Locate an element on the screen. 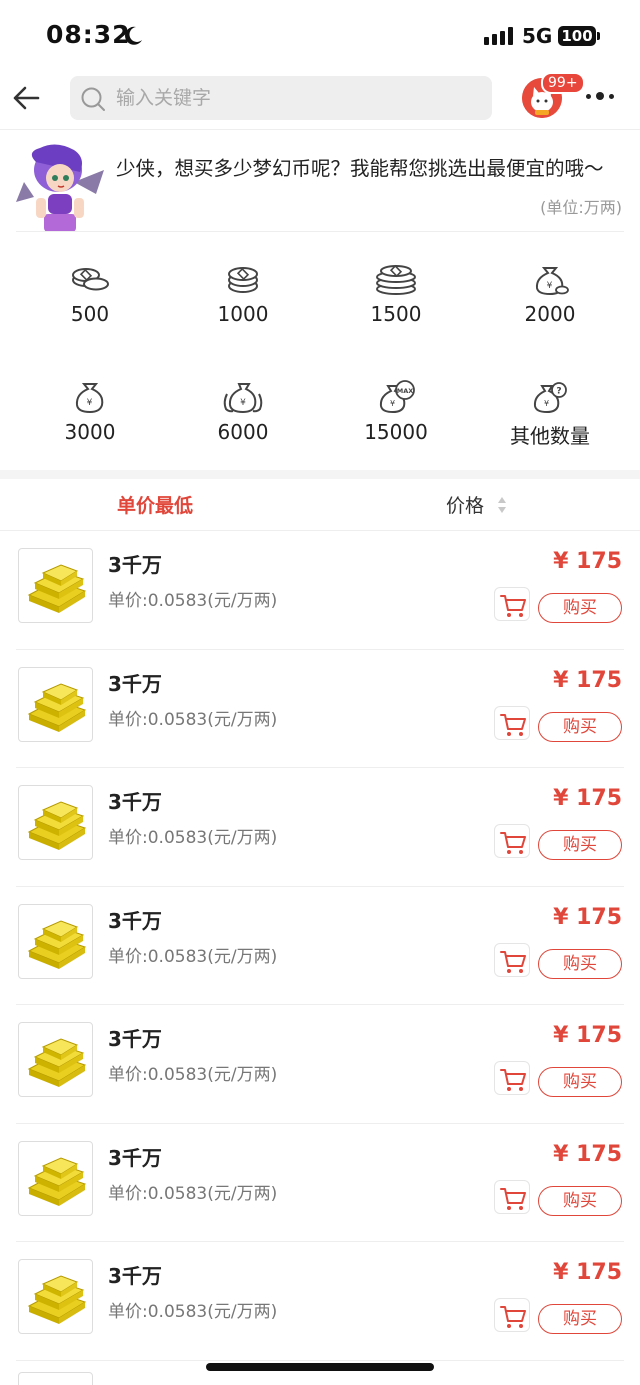  amount-option-15000: ¥ MAX 15000 is located at coordinates (396, 412).